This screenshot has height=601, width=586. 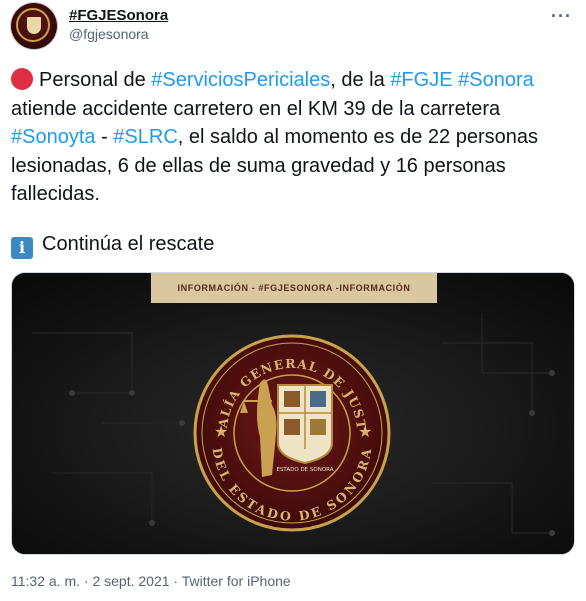 I want to click on avatar, so click(x=34, y=26).